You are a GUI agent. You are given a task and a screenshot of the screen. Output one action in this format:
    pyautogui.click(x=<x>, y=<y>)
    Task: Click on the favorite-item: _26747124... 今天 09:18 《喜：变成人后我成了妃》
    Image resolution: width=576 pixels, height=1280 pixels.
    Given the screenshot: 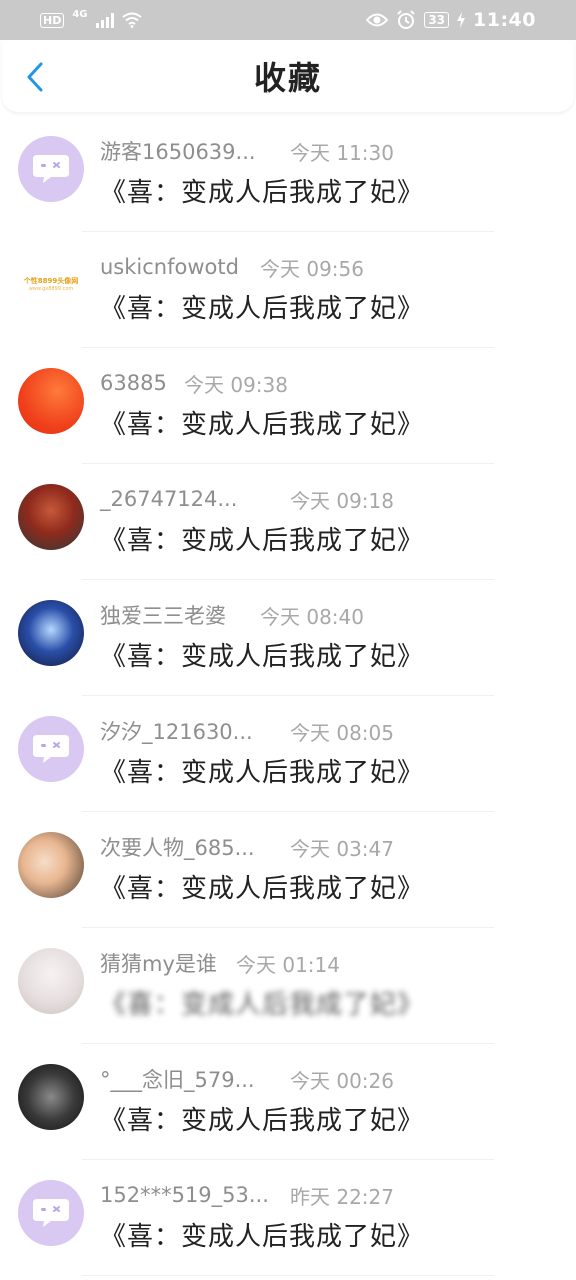 What is the action you would take?
    pyautogui.click(x=288, y=522)
    